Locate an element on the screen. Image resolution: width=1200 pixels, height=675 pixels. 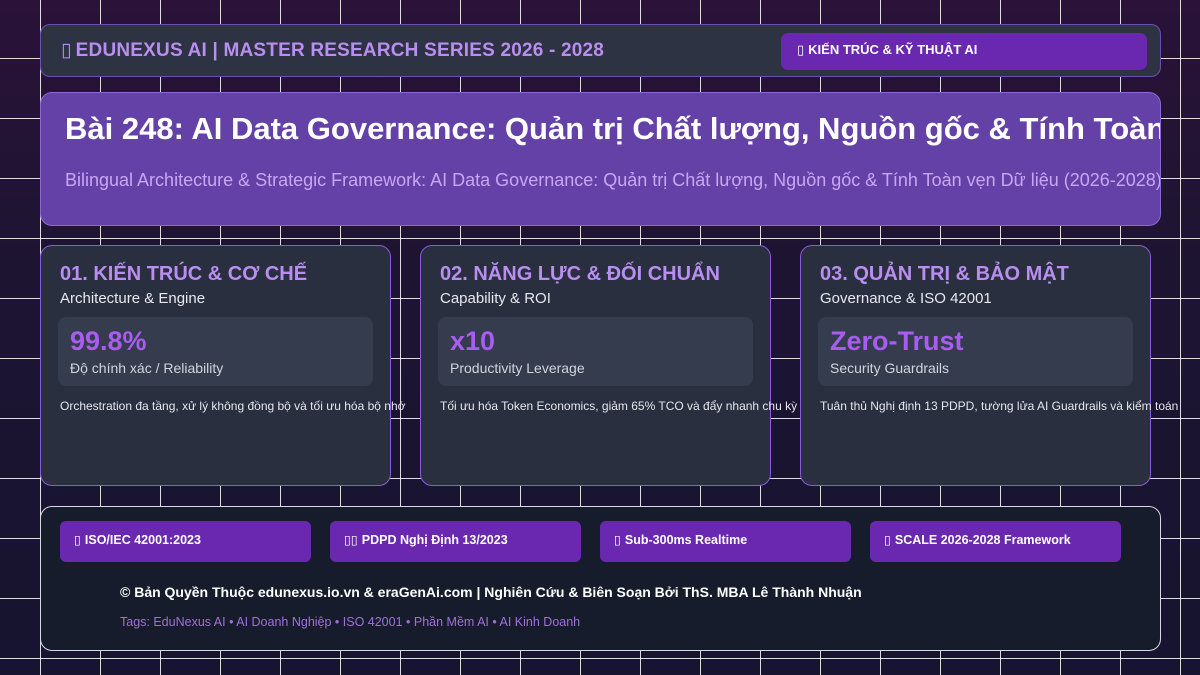
card-subheading: Architecture & Engine is located at coordinates (133, 298).